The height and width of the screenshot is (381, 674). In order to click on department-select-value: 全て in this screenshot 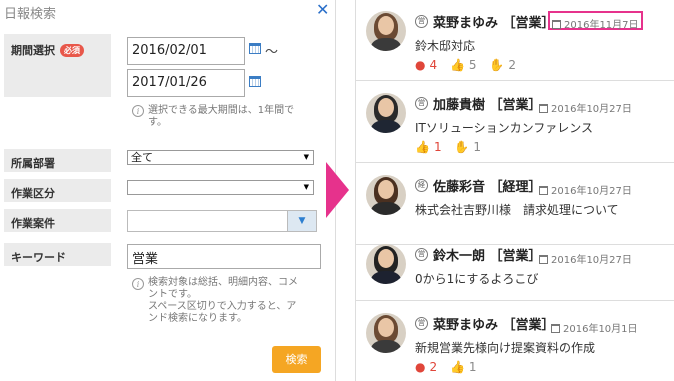, I will do `click(142, 157)`.